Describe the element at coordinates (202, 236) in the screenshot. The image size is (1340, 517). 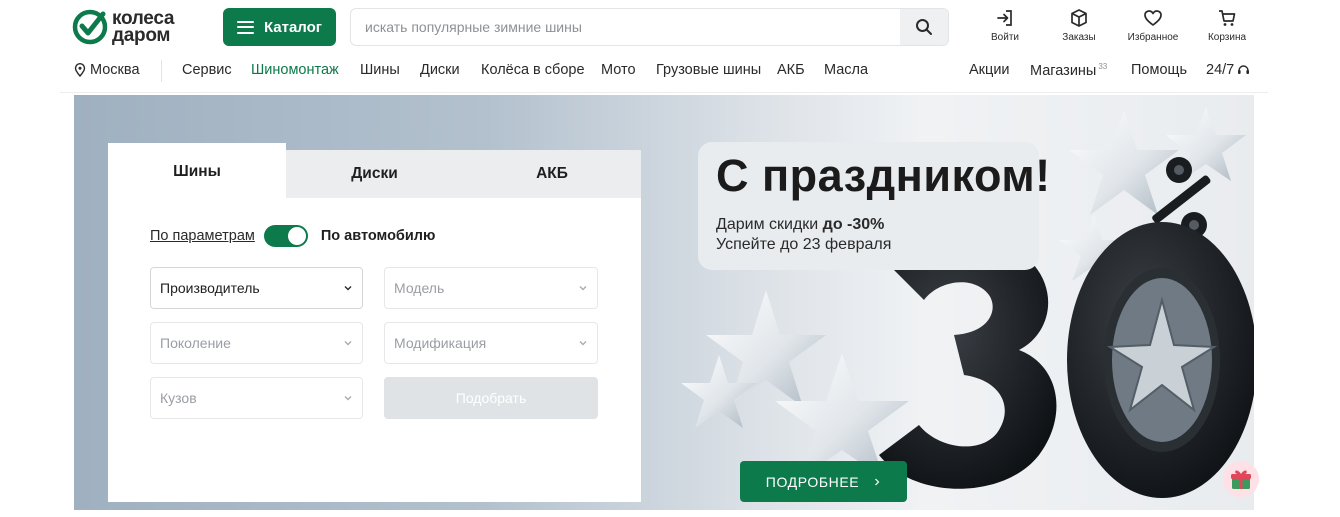
I see `by-params-link: По параметрам` at that location.